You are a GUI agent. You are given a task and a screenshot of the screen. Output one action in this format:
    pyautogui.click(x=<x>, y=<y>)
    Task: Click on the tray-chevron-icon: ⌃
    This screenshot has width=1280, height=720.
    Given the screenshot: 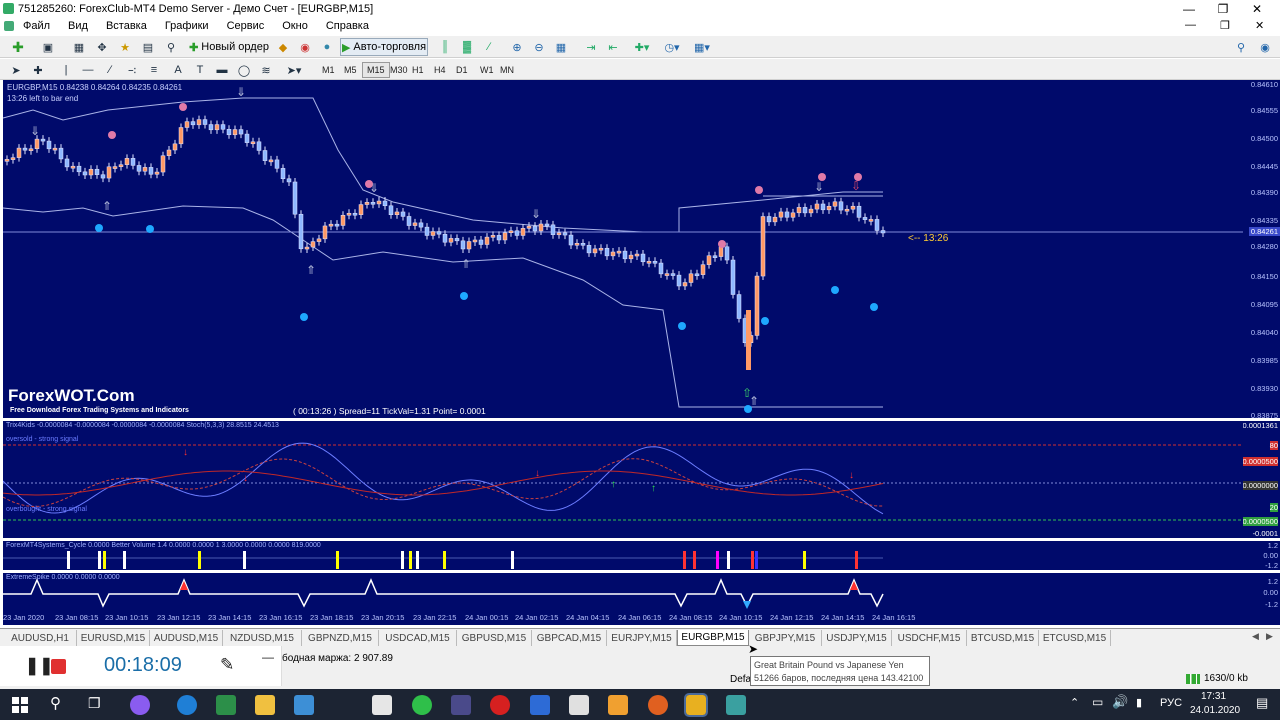 What is the action you would take?
    pyautogui.click(x=1074, y=702)
    